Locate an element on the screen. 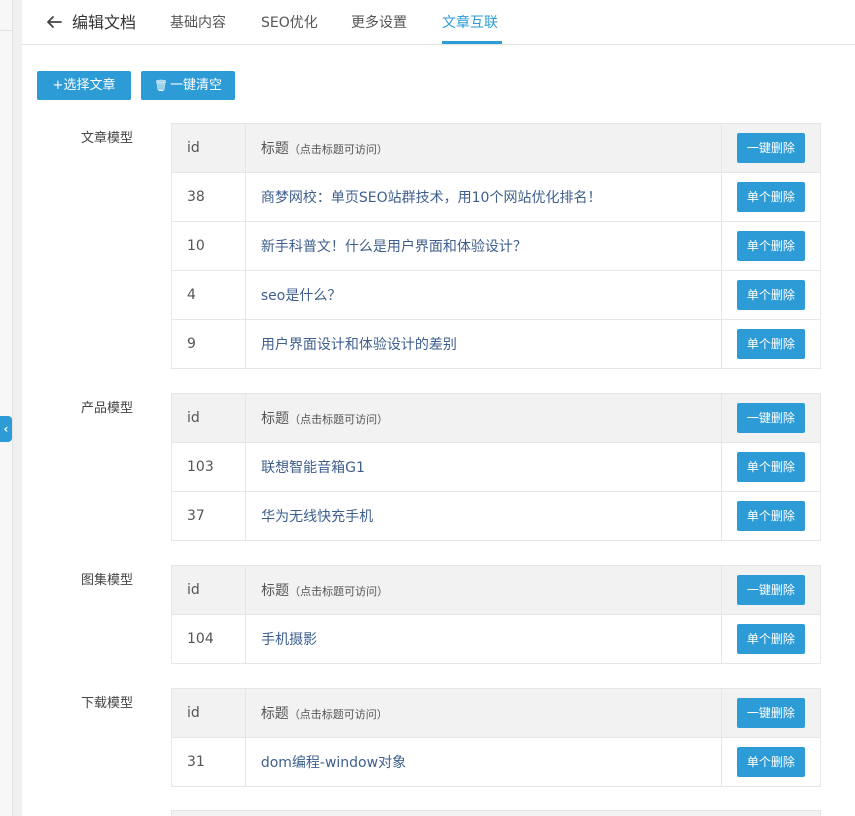  article-title-link: 用户界面设计和体验设计的差别 is located at coordinates (483, 344).